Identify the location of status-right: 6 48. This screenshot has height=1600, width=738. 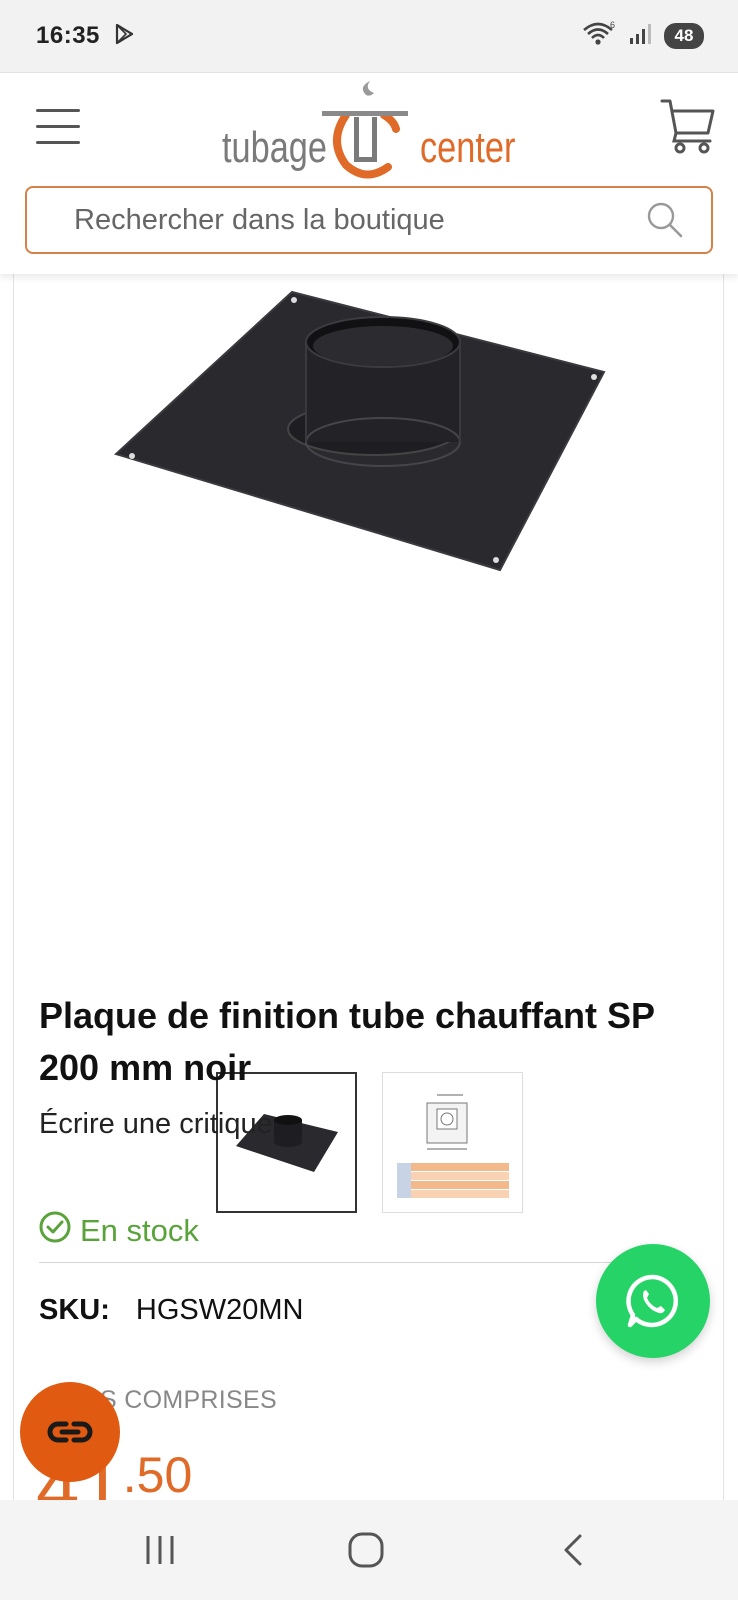
(643, 36).